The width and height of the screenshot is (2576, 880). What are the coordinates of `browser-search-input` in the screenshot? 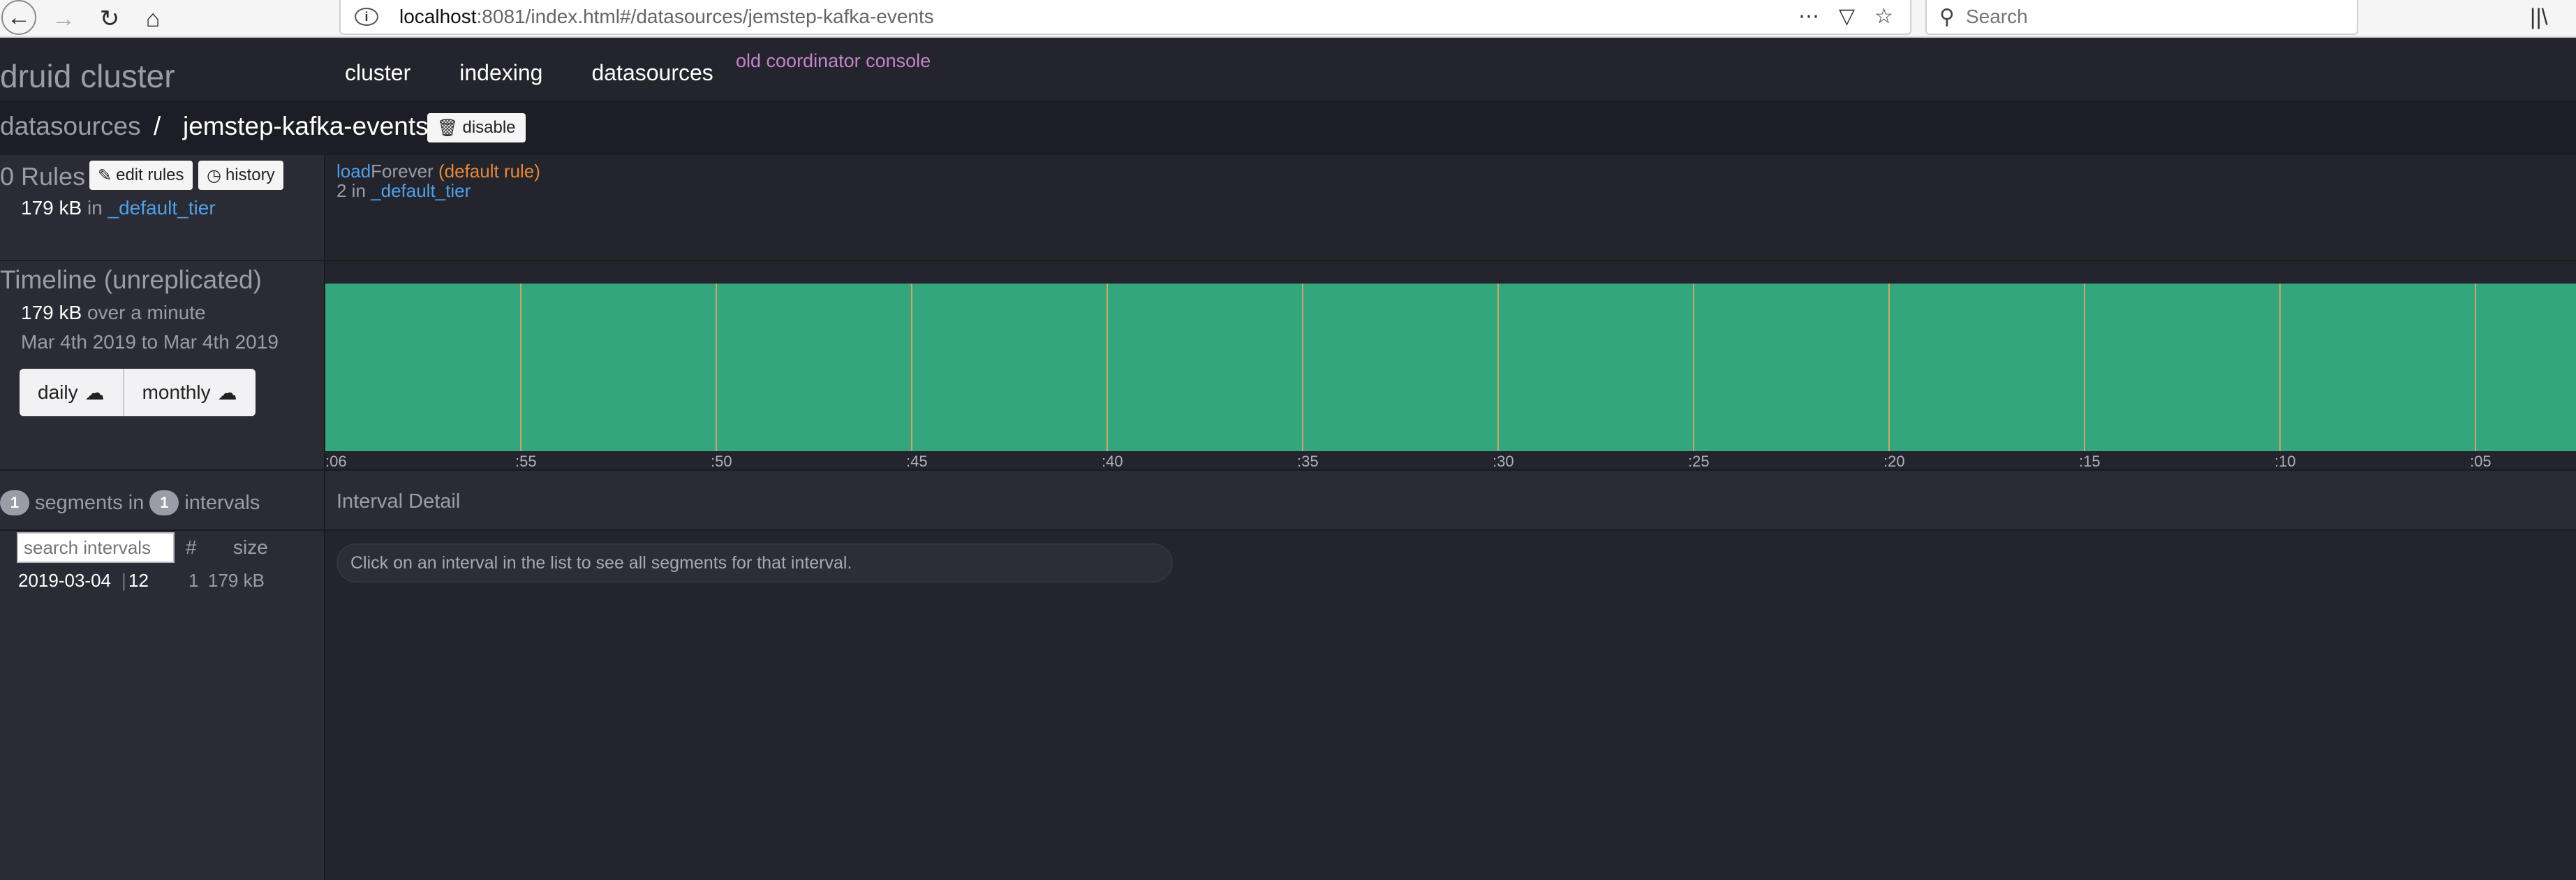 It's located at (2147, 17).